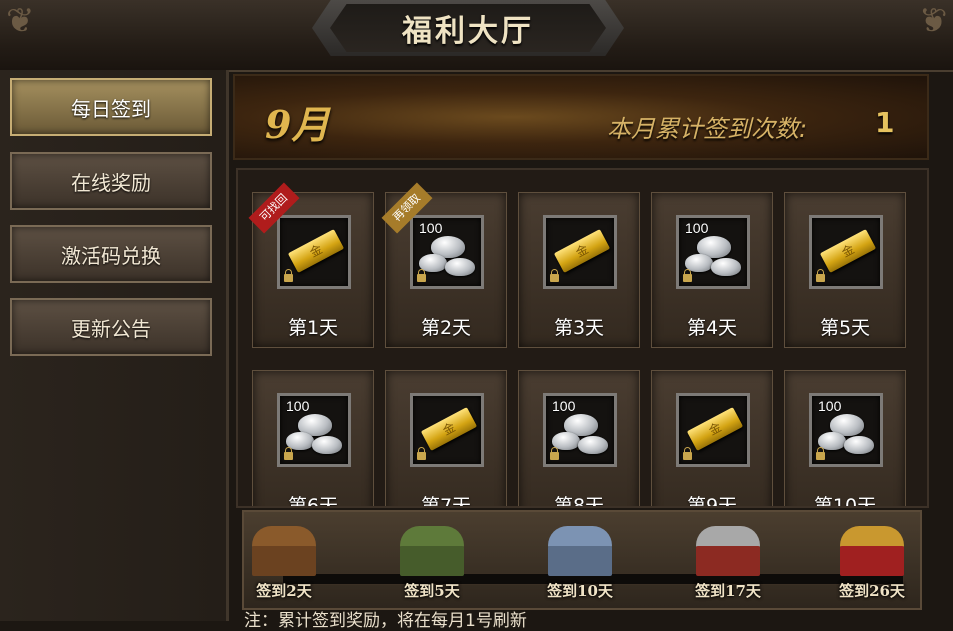 The height and width of the screenshot is (631, 953). I want to click on sidebar-item-daily-signin: 每日签到, so click(111, 107).